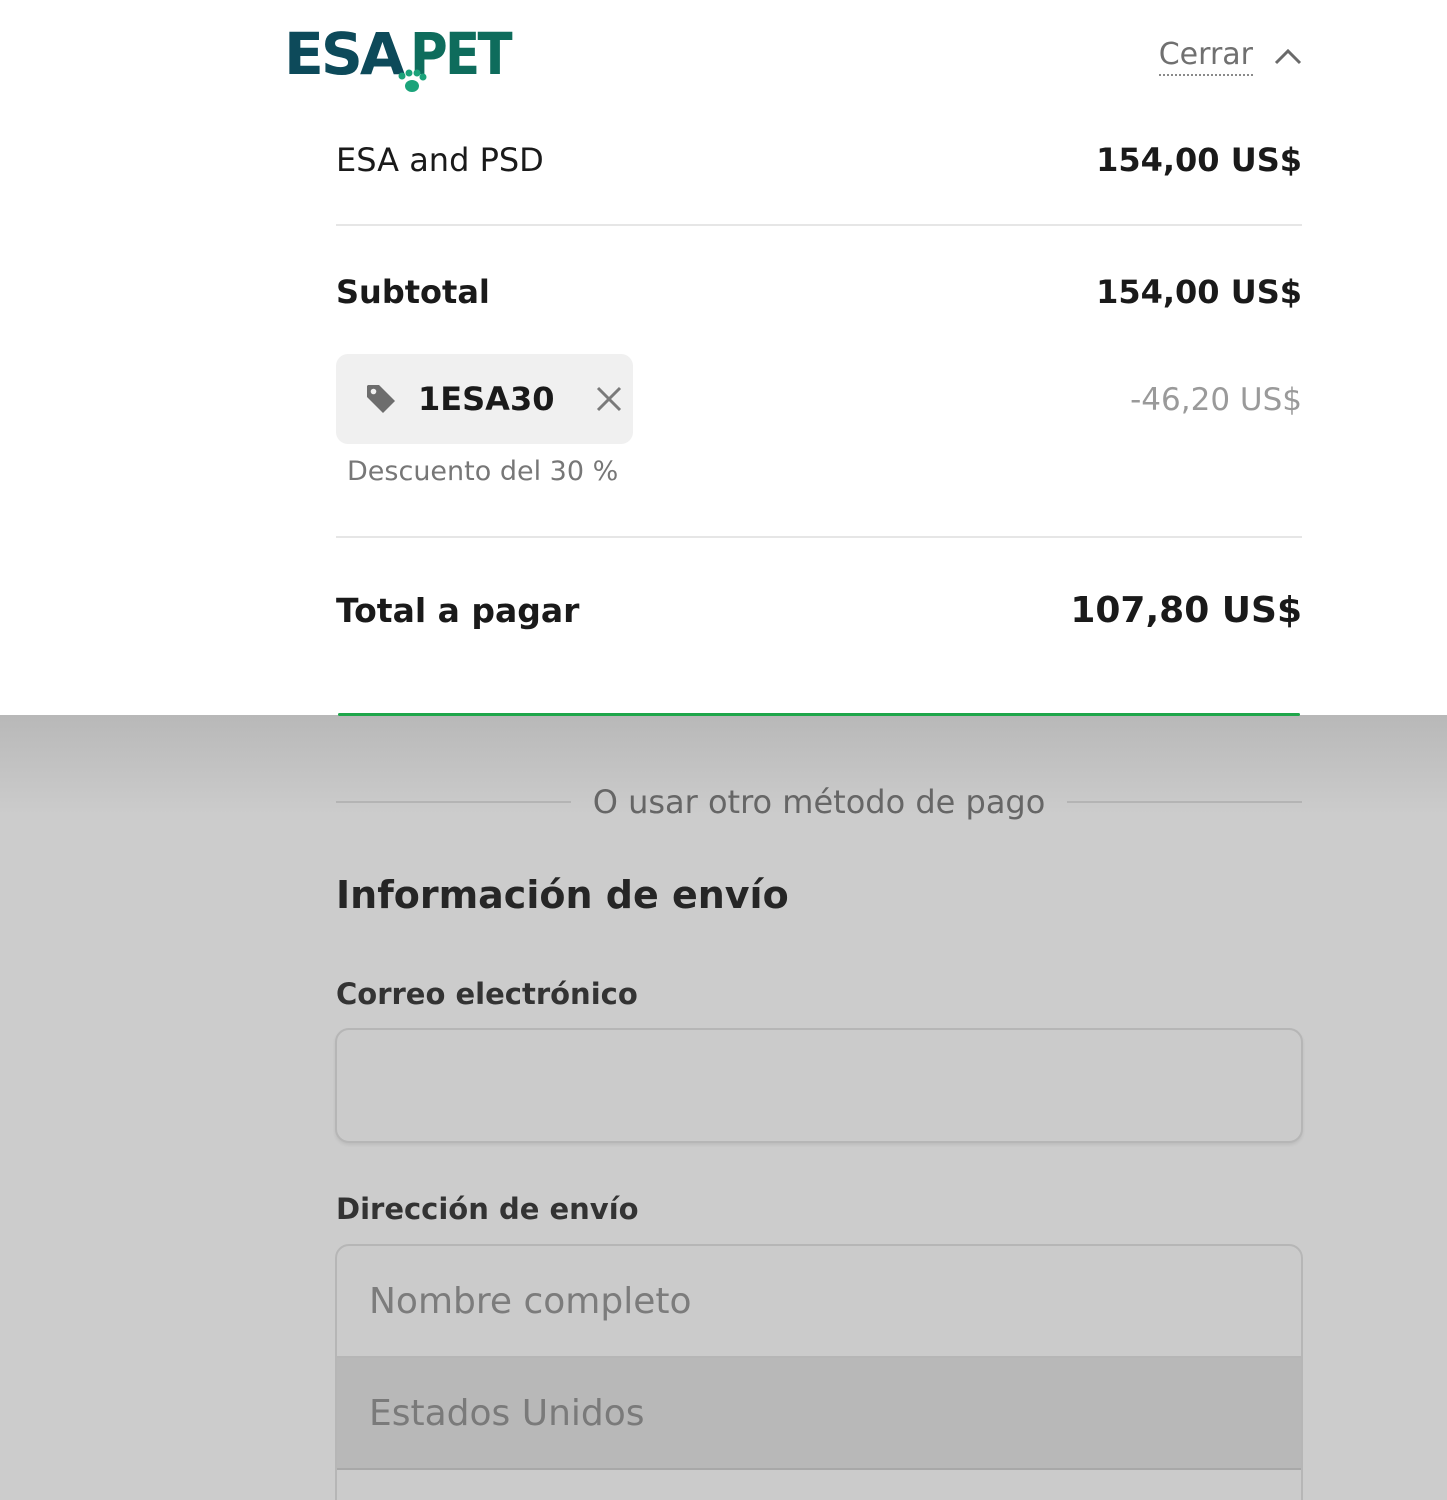  I want to click on close-summary-label: Cerrar, so click(1205, 56).